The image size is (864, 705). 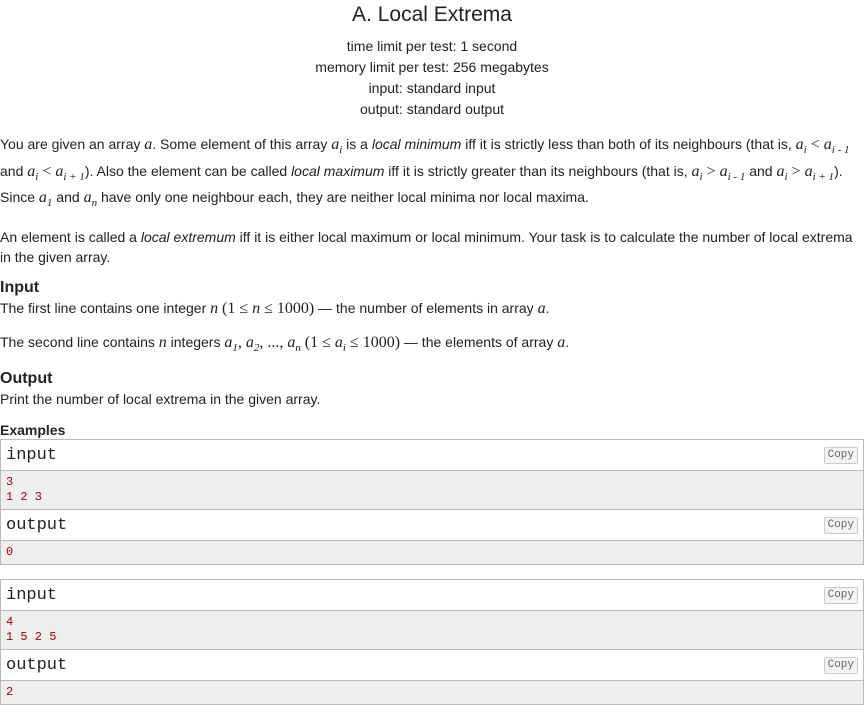 What do you see at coordinates (24, 497) in the screenshot?
I see `example-line: 1 2 3` at bounding box center [24, 497].